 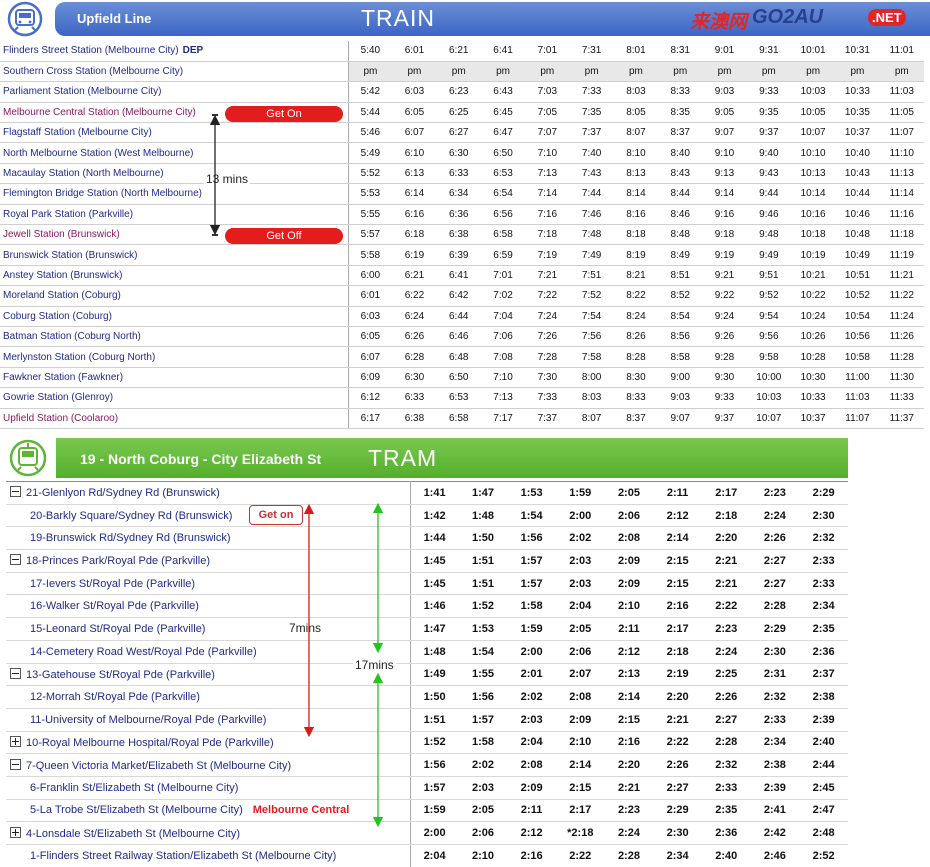 I want to click on train-station-name: Coburg Station (Coburg), so click(x=174, y=316).